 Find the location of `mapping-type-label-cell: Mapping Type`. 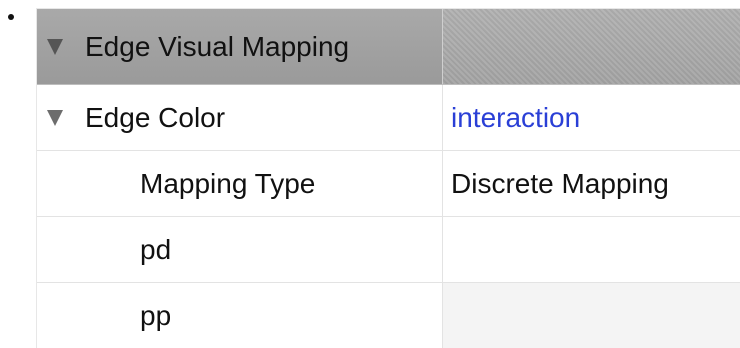

mapping-type-label-cell: Mapping Type is located at coordinates (240, 183).